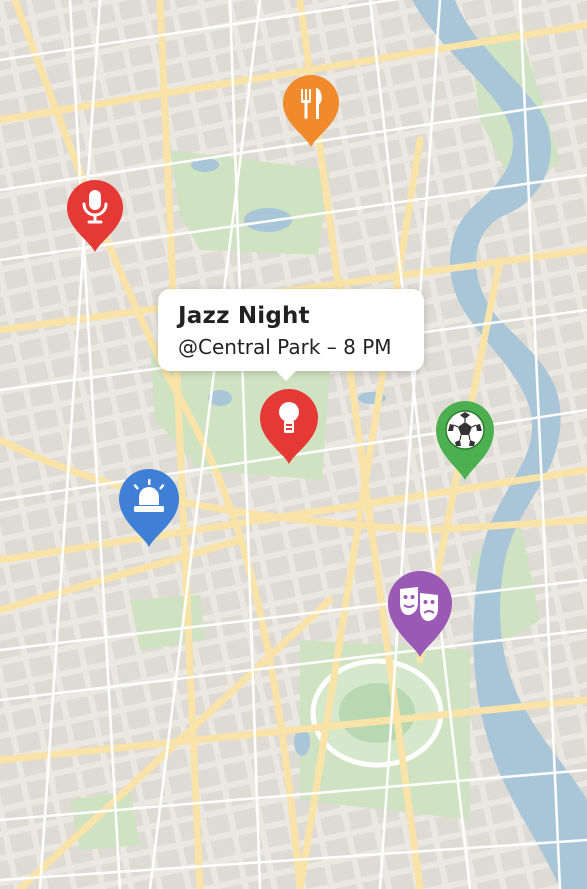  I want to click on pin-jazz-night, so click(289, 426).